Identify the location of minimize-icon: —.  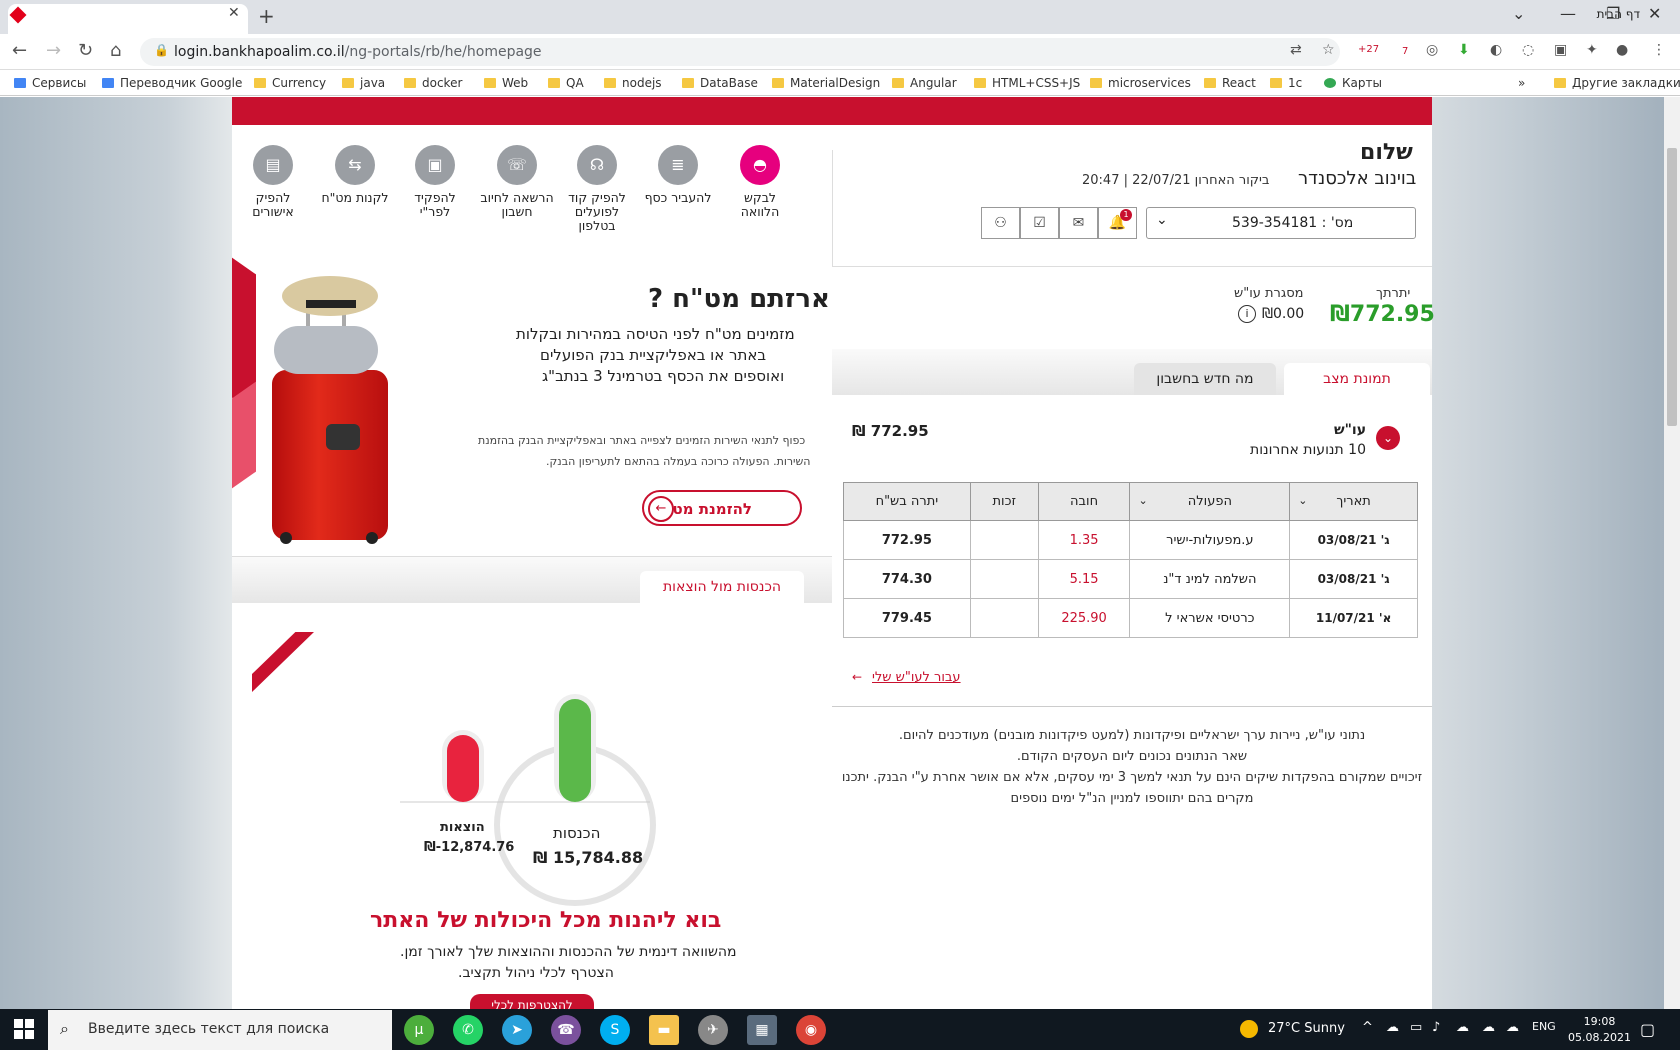
(1568, 13).